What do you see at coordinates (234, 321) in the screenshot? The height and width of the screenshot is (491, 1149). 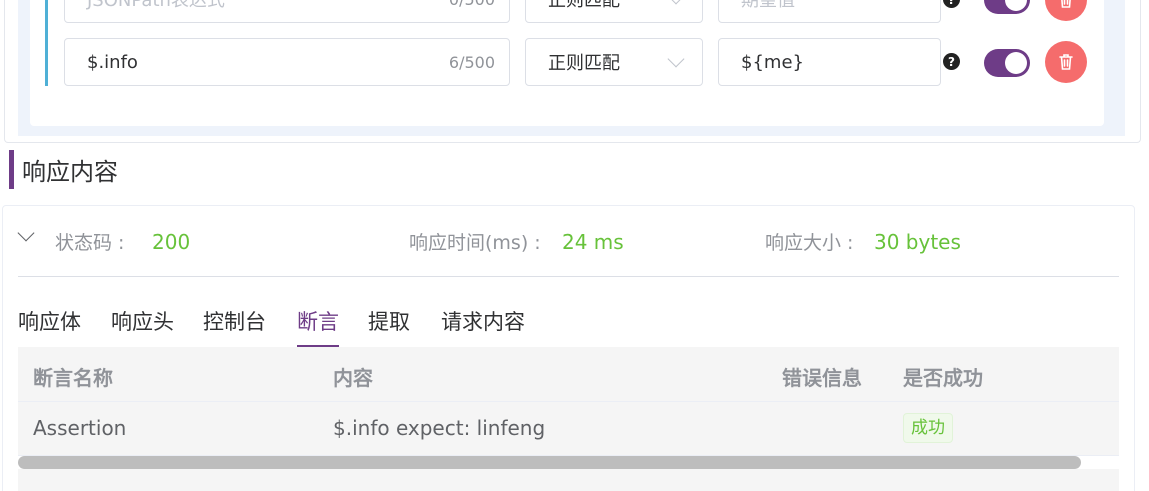 I see `tab-console: 控制台` at bounding box center [234, 321].